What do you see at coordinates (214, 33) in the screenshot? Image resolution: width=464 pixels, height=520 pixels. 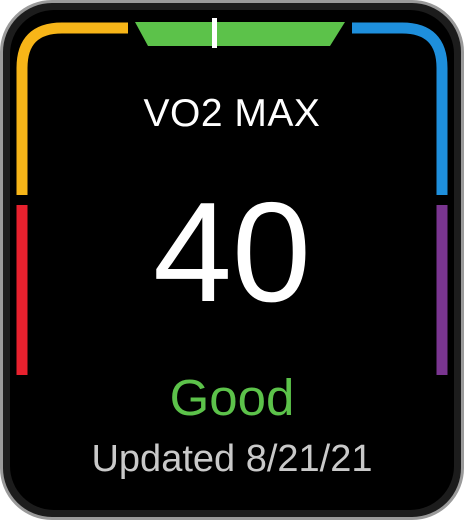 I see `gauge-indicator` at bounding box center [214, 33].